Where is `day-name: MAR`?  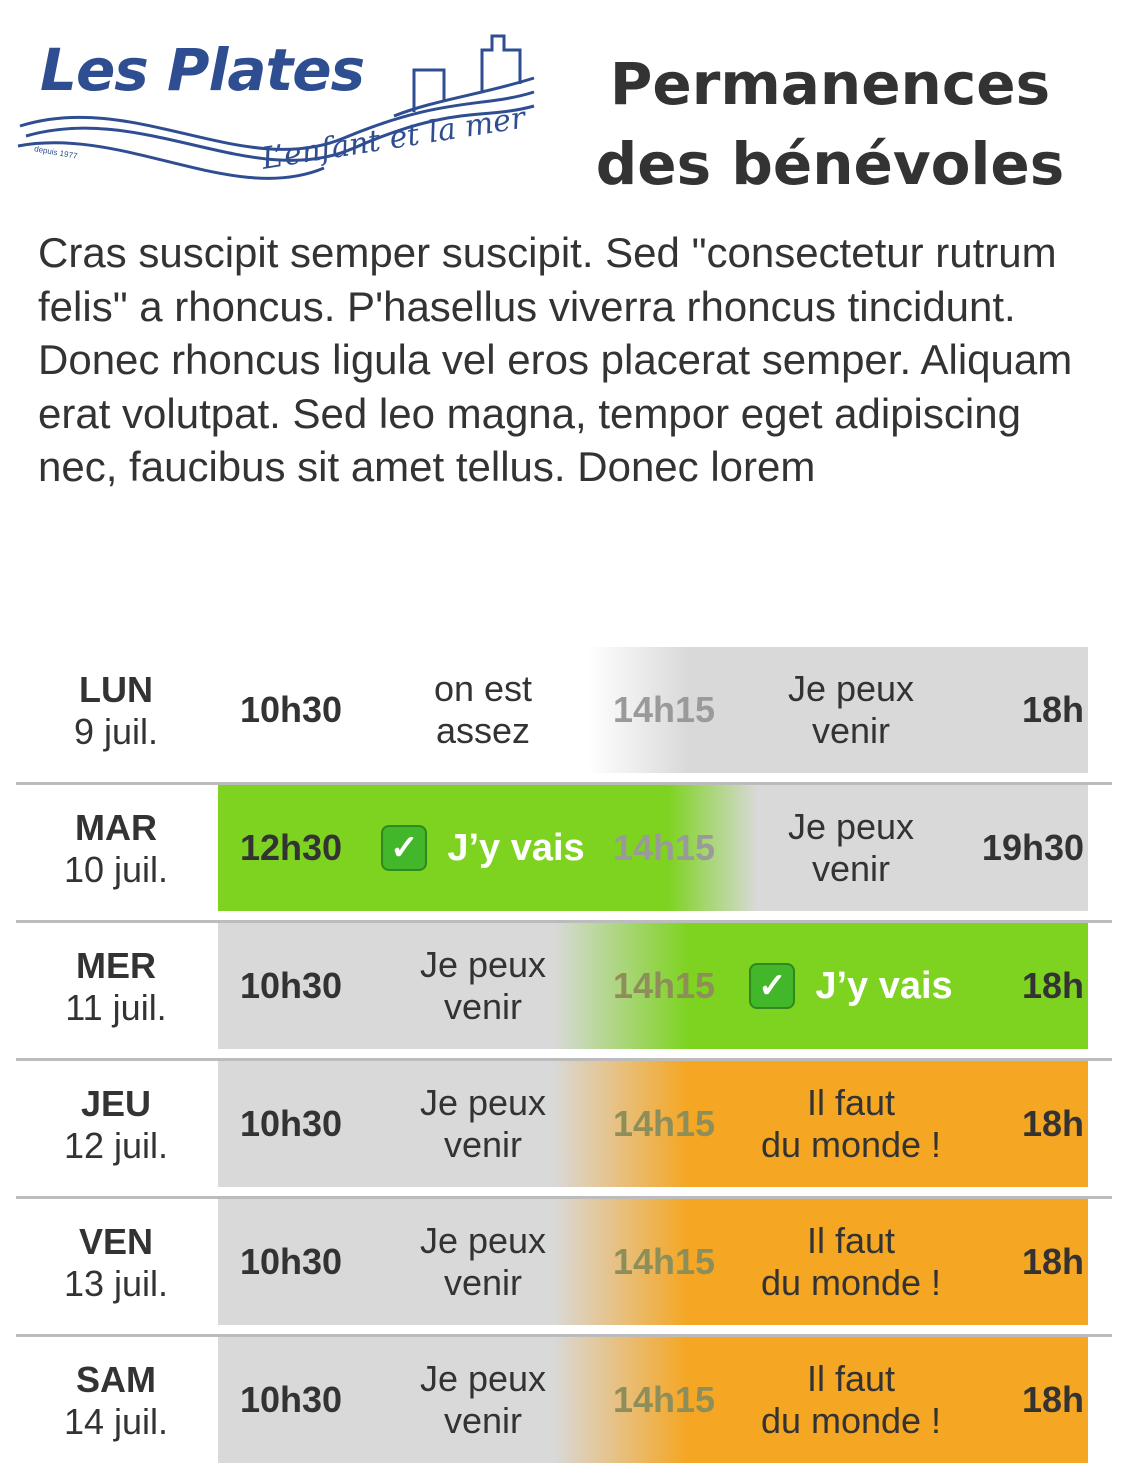
day-name: MAR is located at coordinates (116, 827).